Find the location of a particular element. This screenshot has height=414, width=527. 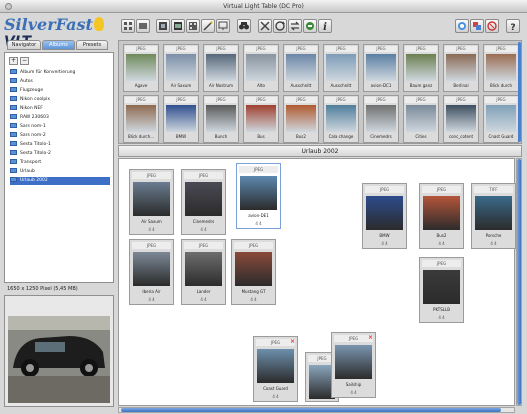

remove-album-button: − is located at coordinates (24, 61).